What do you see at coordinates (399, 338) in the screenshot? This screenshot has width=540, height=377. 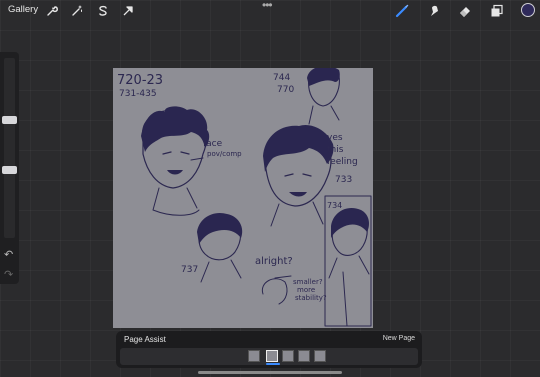 I see `new-page-button: New Page` at bounding box center [399, 338].